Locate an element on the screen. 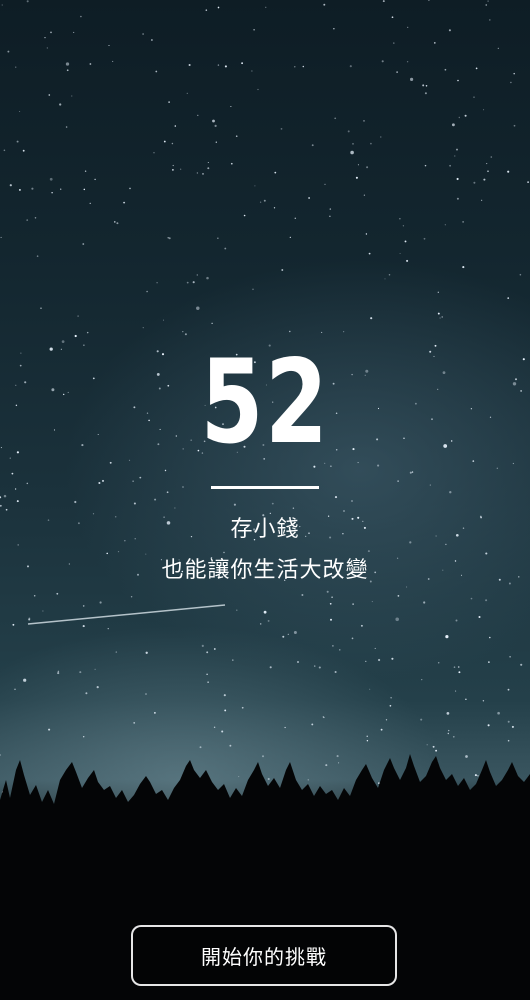 The width and height of the screenshot is (530, 1000). challenge-weeks-number: 52 is located at coordinates (265, 402).